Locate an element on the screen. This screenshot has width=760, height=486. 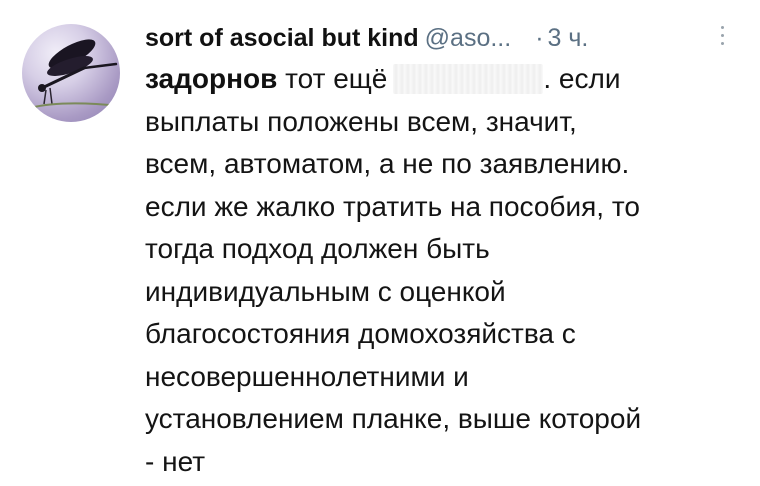
tweet-line-1: задорнов тот ещё . если is located at coordinates (445, 79).